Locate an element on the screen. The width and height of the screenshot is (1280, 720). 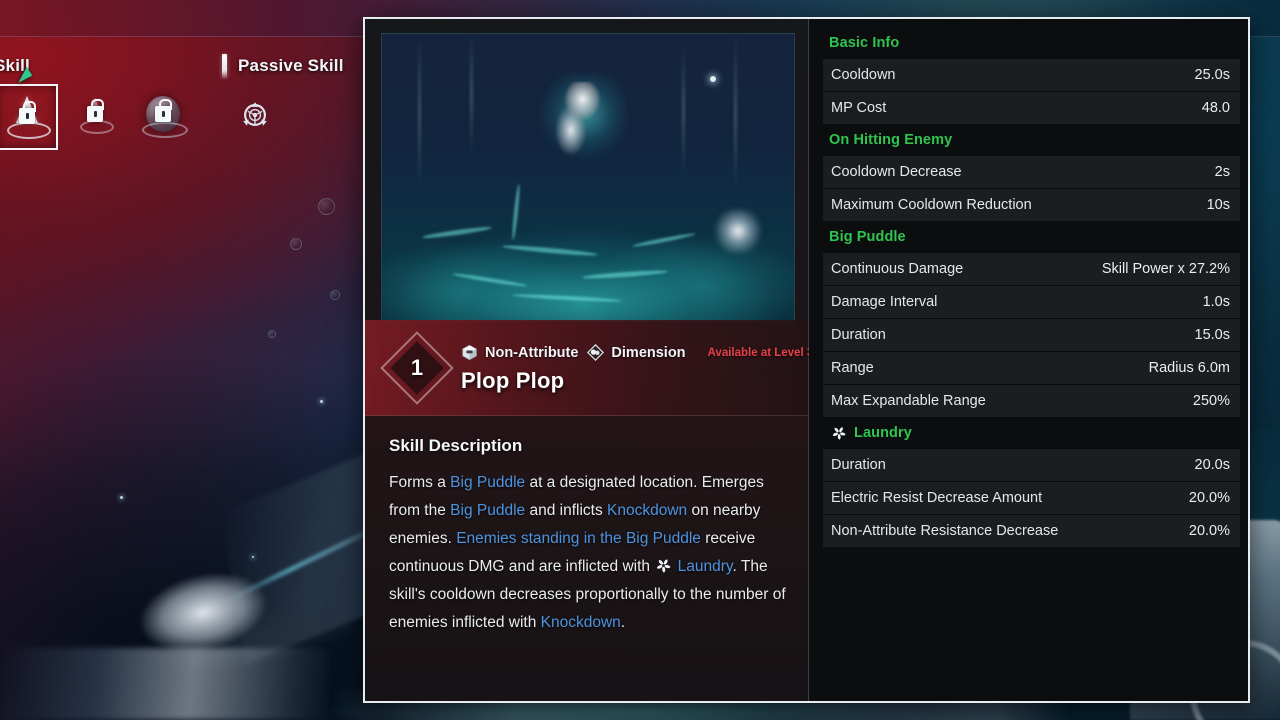
passive-section-label: Passive Skill is located at coordinates (291, 65).